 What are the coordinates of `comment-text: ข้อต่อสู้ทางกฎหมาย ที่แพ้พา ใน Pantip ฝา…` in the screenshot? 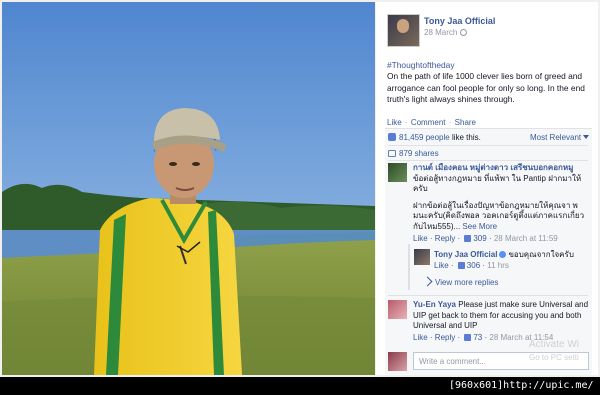 It's located at (497, 183).